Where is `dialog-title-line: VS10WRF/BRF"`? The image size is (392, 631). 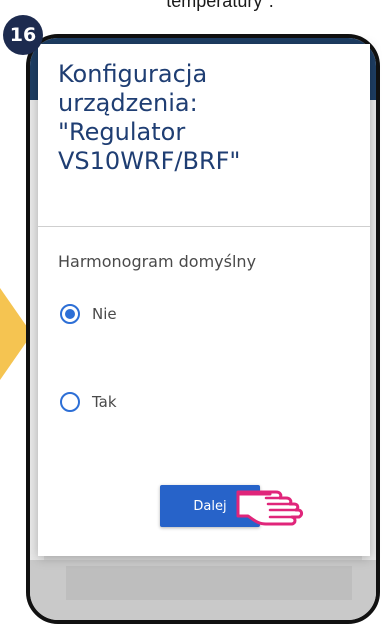 dialog-title-line: VS10WRF/BRF" is located at coordinates (149, 161).